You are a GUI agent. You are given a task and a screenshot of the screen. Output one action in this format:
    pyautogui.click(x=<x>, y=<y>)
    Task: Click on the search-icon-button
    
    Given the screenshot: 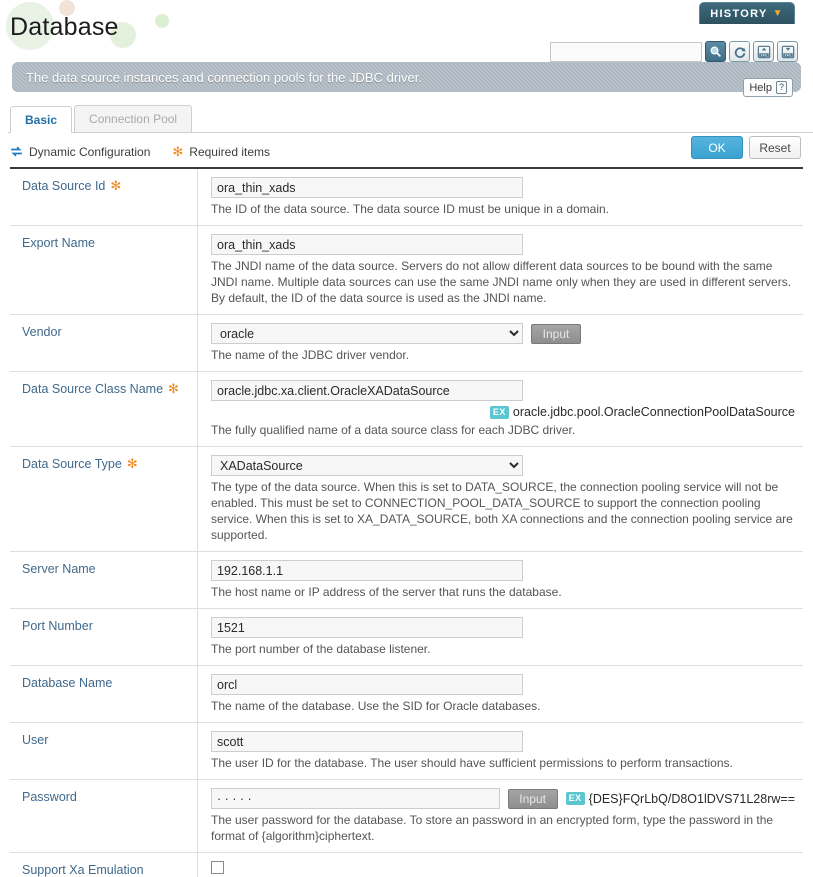 What is the action you would take?
    pyautogui.click(x=715, y=51)
    